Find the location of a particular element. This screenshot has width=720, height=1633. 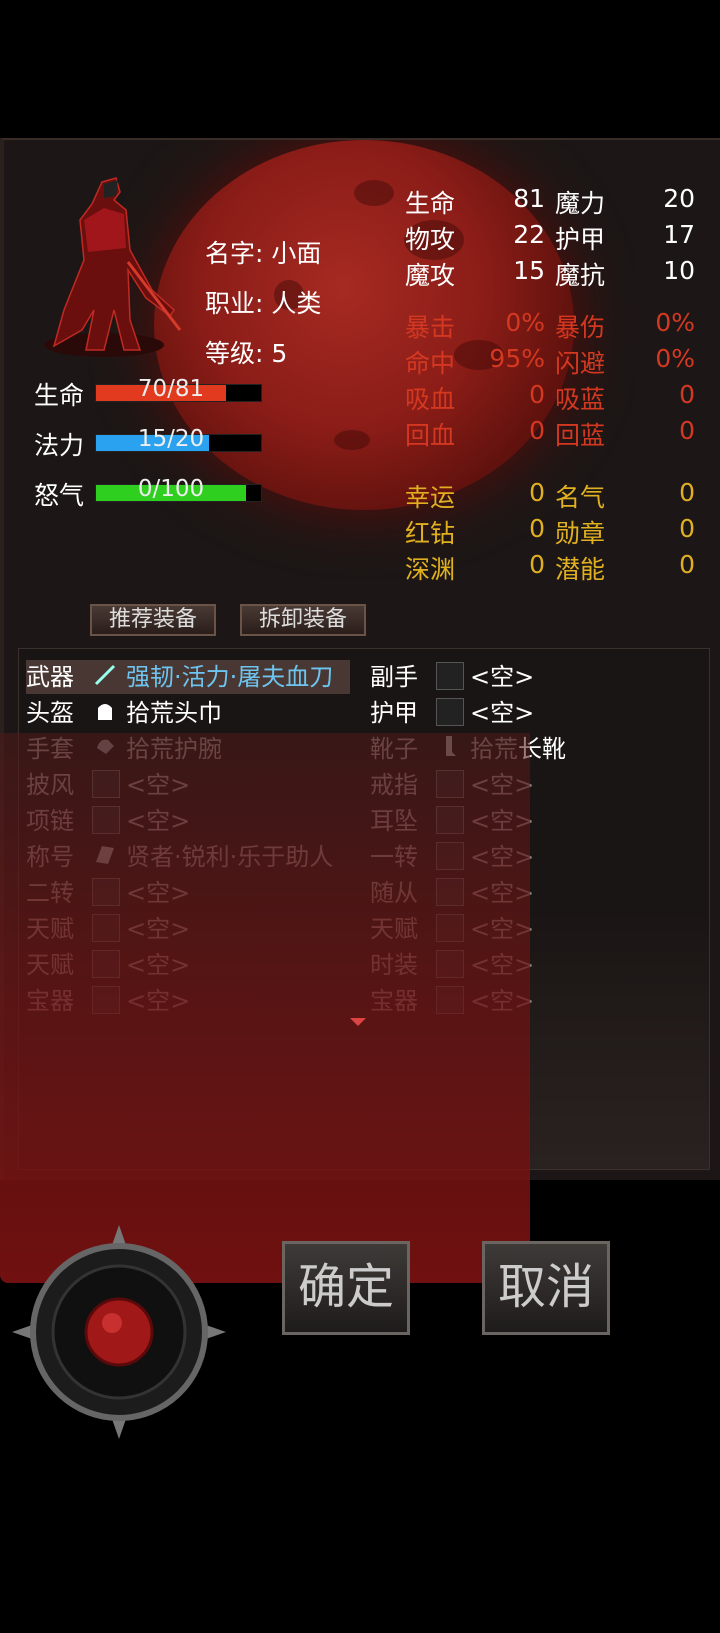

stat-white-1-2: 护甲 17 is located at coordinates (625, 237).